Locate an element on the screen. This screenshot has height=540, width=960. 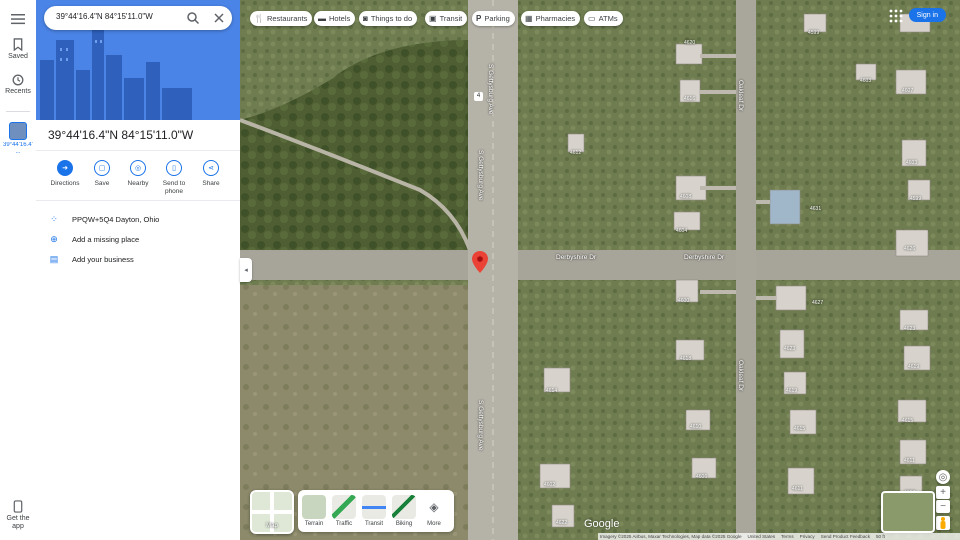
nearby-label: Nearby is located at coordinates (138, 183).